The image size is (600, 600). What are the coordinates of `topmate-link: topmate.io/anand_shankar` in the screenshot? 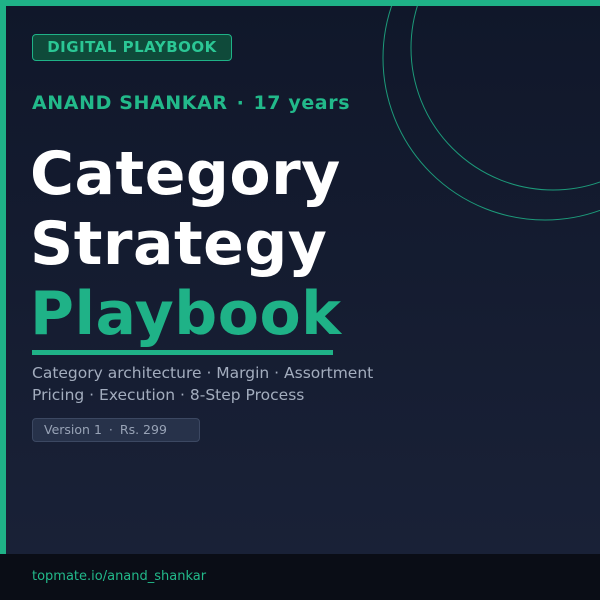 It's located at (119, 577).